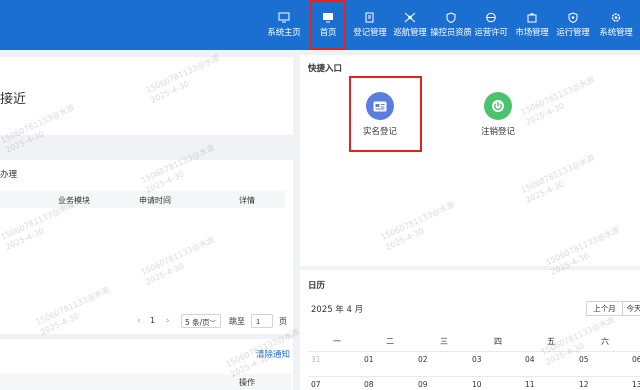  What do you see at coordinates (9, 175) in the screenshot?
I see `todo-title: 办理` at bounding box center [9, 175].